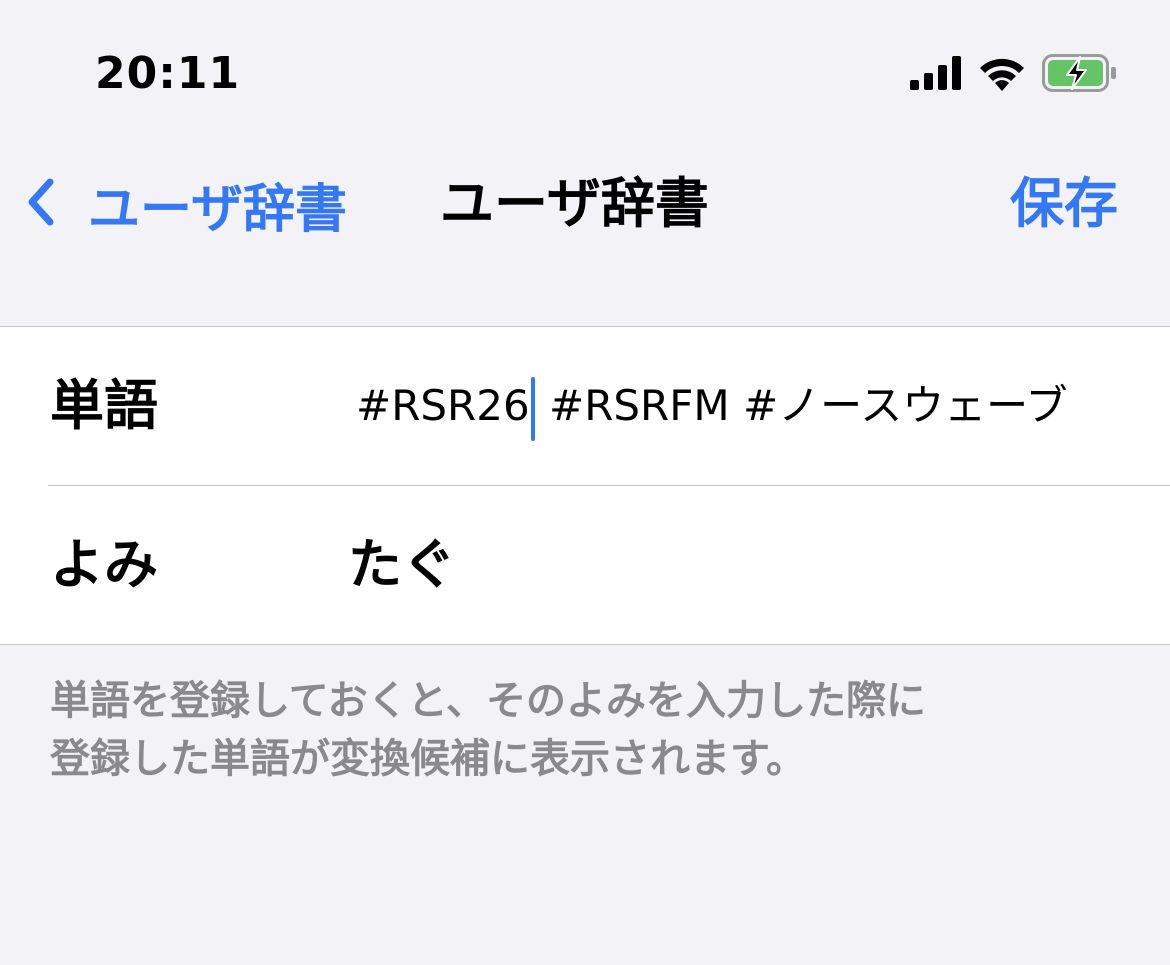  Describe the element at coordinates (801, 405) in the screenshot. I see `word-input-text-after-caret: #RSRFM #ノースウェーブ` at that location.